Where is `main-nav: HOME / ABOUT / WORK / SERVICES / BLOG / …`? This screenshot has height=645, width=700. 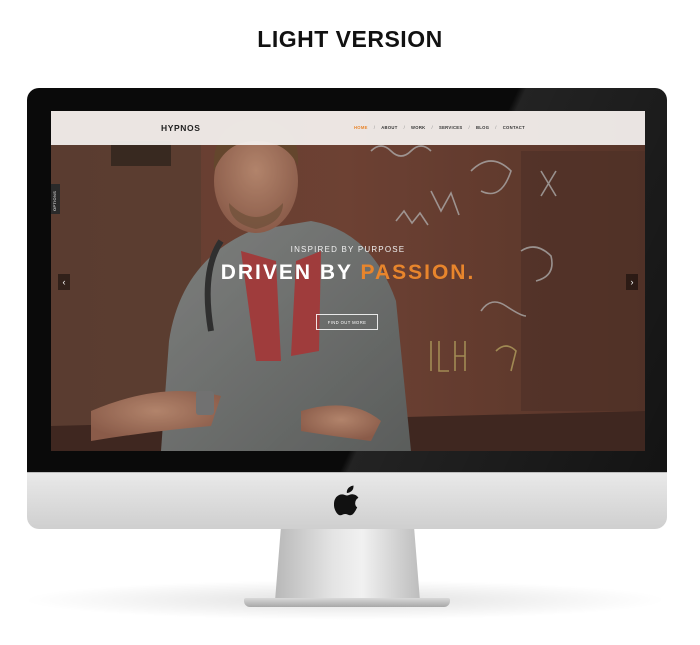
main-nav: HOME / ABOUT / WORK / SERVICES / BLOG / … is located at coordinates (439, 127).